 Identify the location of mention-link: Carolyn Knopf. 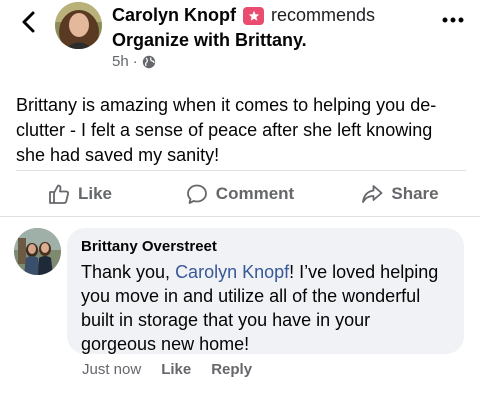
(232, 272).